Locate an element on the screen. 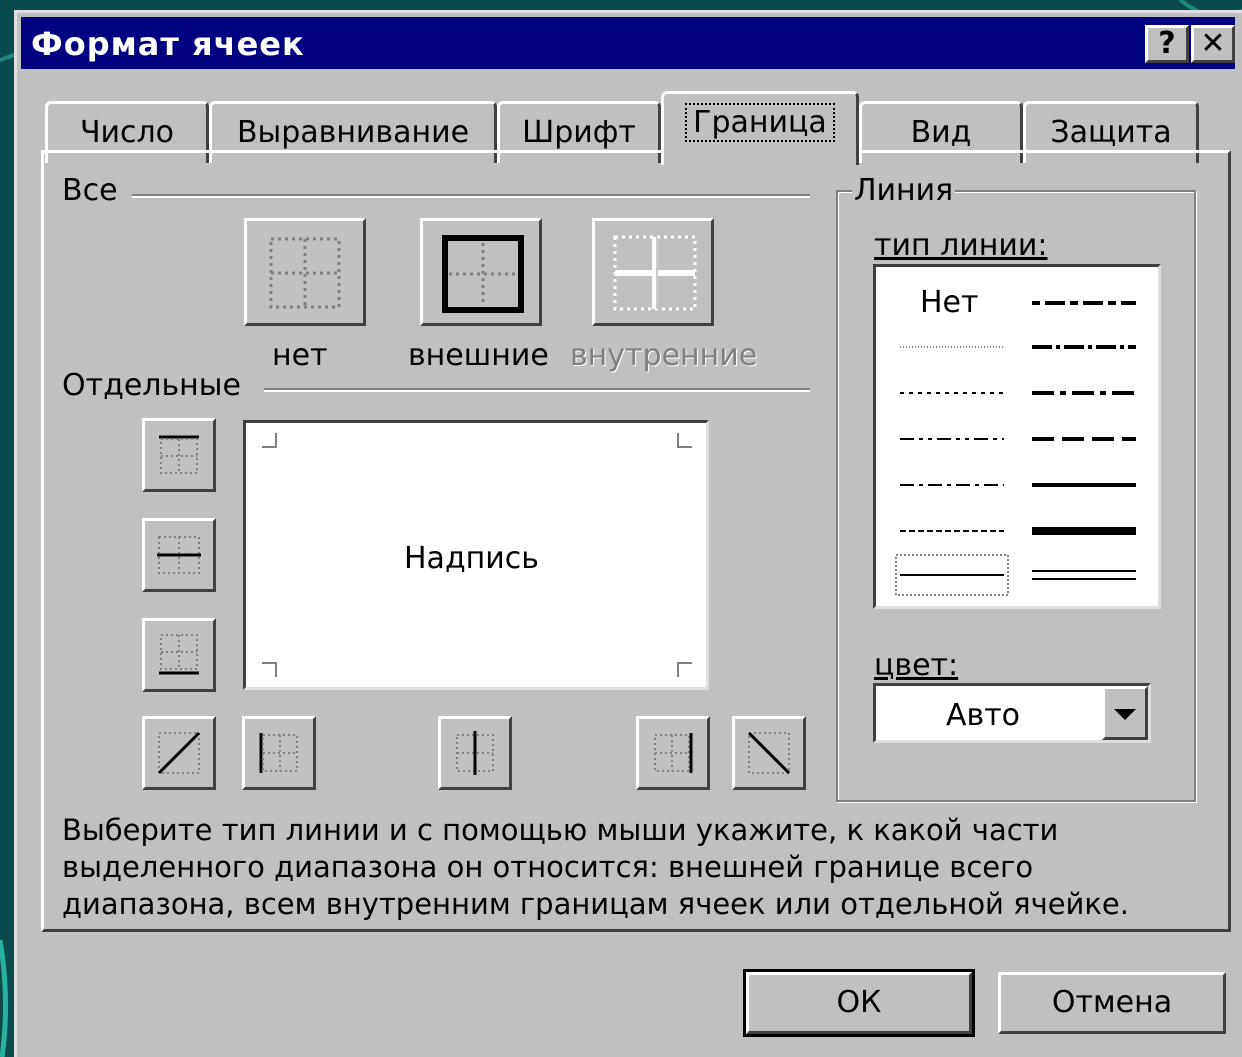 The height and width of the screenshot is (1057, 1242). tab-label: Число is located at coordinates (127, 132).